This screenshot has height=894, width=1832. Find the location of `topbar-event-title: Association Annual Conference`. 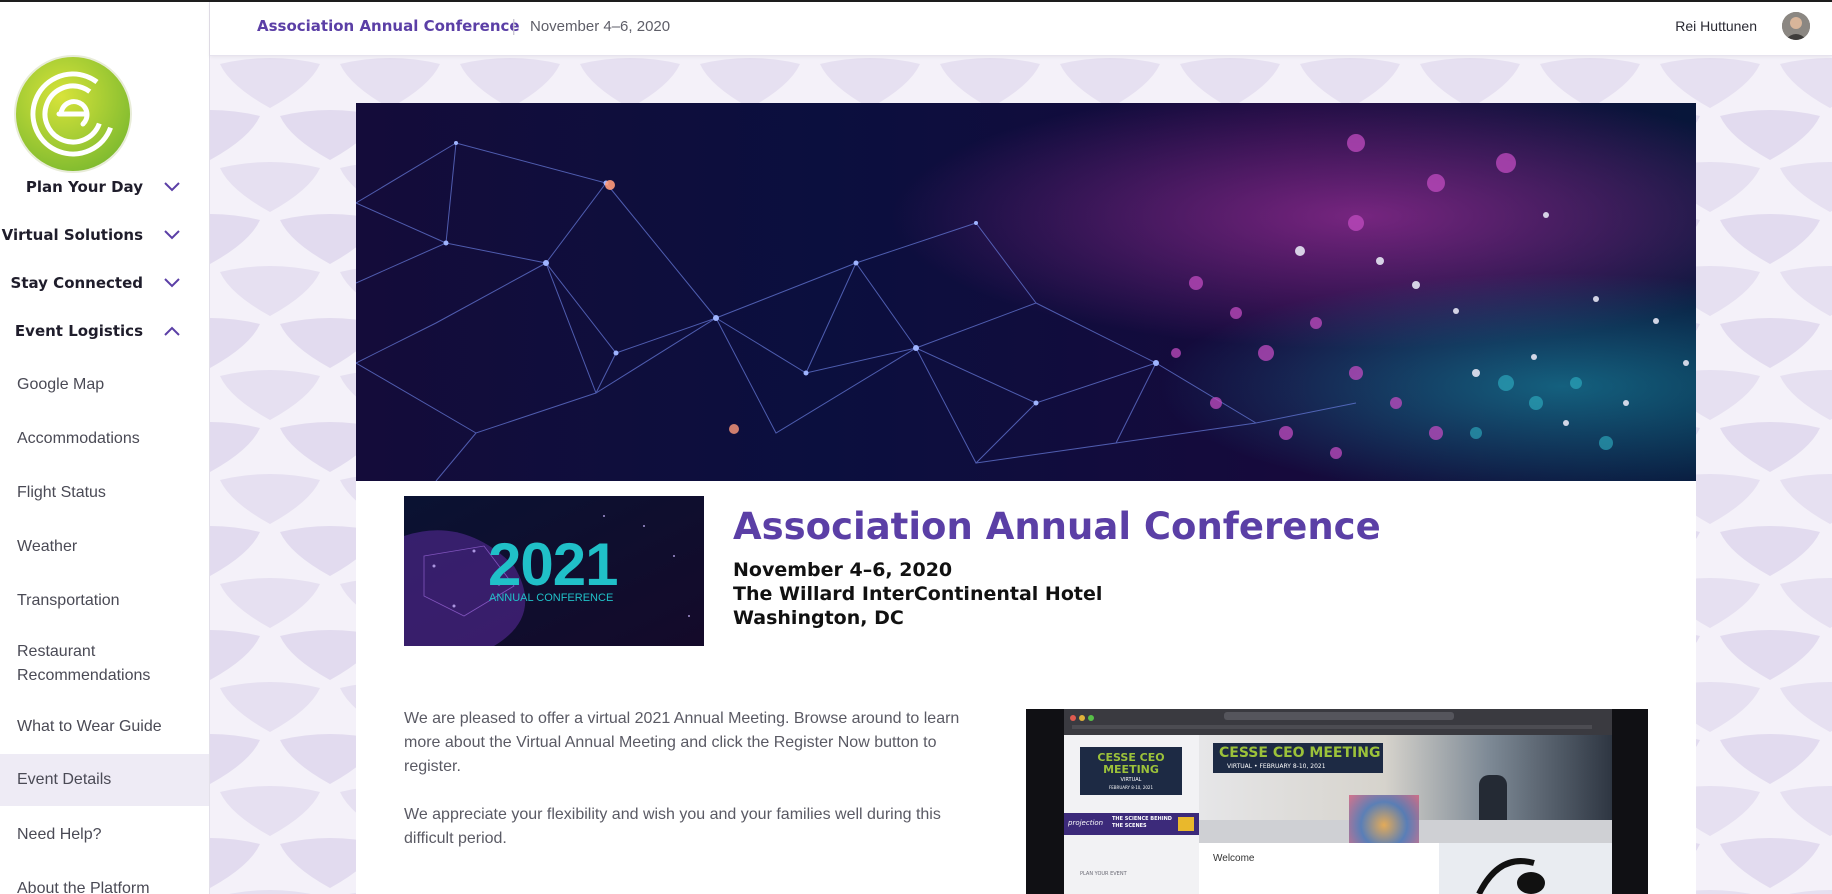

topbar-event-title: Association Annual Conference is located at coordinates (388, 26).